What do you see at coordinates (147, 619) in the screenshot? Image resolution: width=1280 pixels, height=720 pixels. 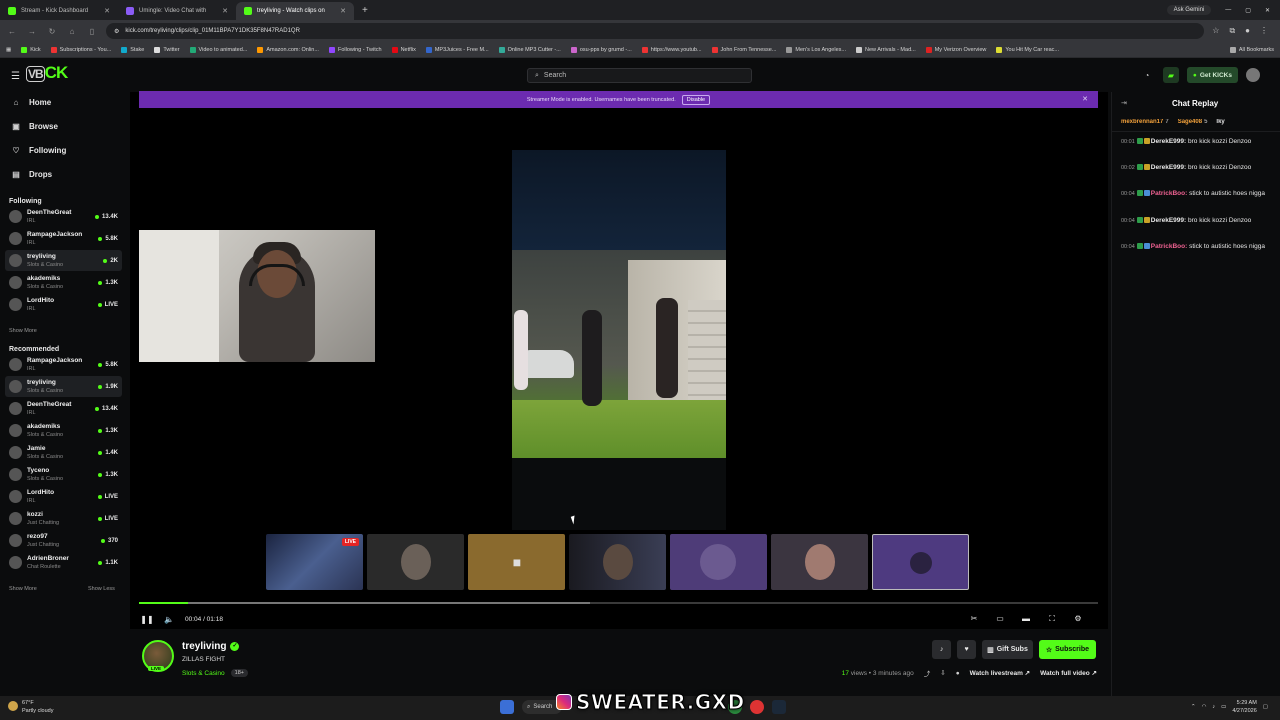 I see `pause-icon: ❚❚` at bounding box center [147, 619].